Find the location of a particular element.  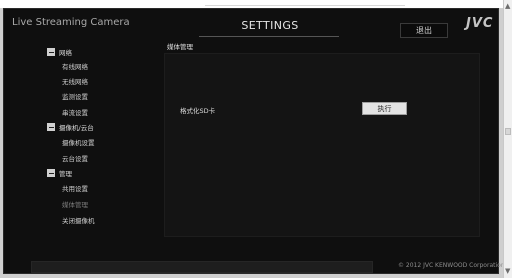

sidebar-item-wired: 有线网络 is located at coordinates (75, 66).